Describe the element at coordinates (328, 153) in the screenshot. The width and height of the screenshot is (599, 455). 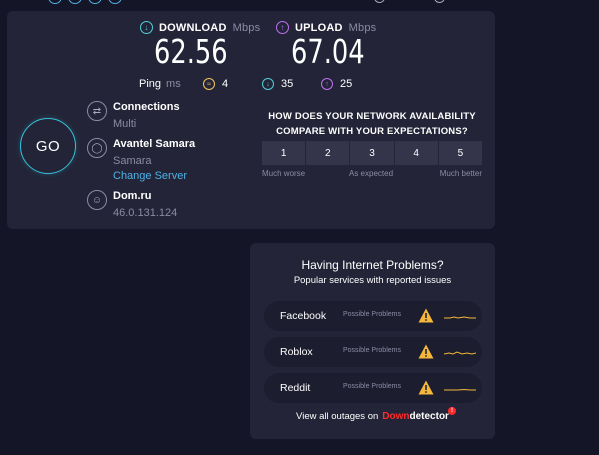
I see `rating-option-2: 2` at that location.